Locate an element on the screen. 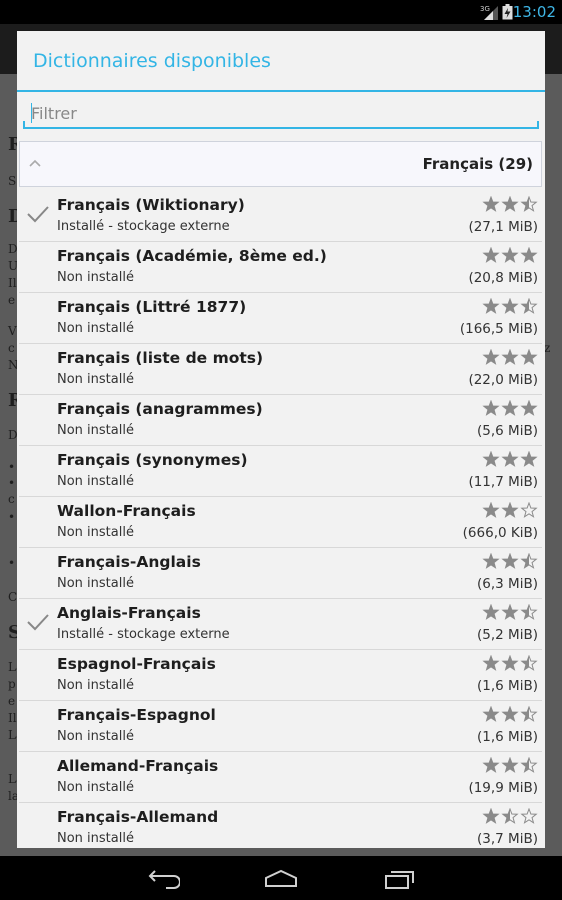  download-size: (1,6 MiB) is located at coordinates (507, 686).